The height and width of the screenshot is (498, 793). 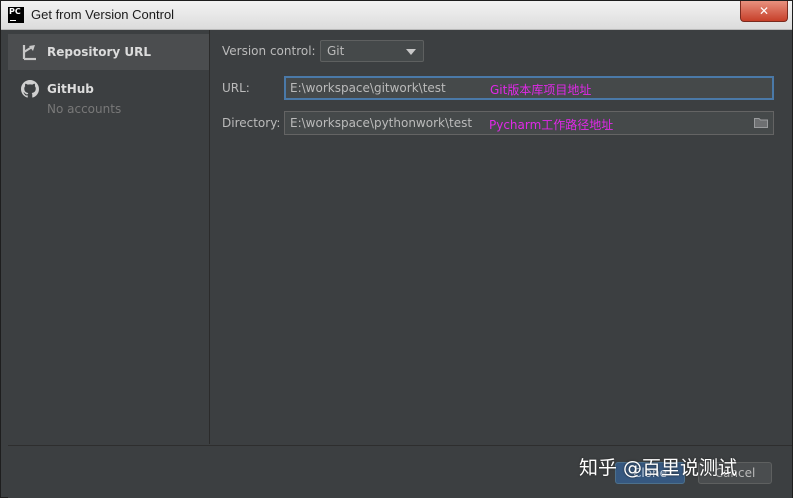 I want to click on sidebar-item-label: GitHub, so click(x=70, y=89).